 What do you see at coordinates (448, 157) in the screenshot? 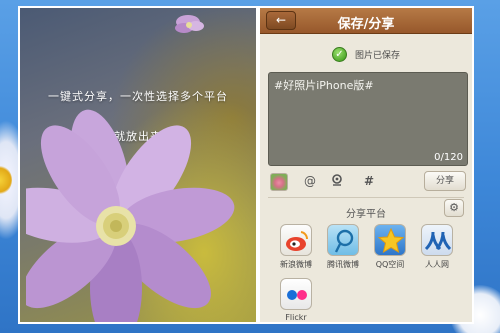
I see `character-counter: 0/120` at bounding box center [448, 157].